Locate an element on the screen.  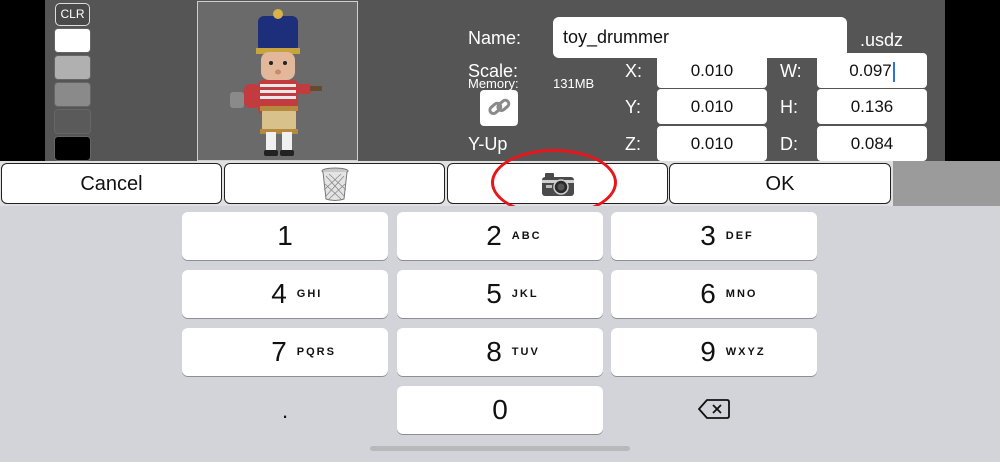
key-backspace is located at coordinates (714, 409).